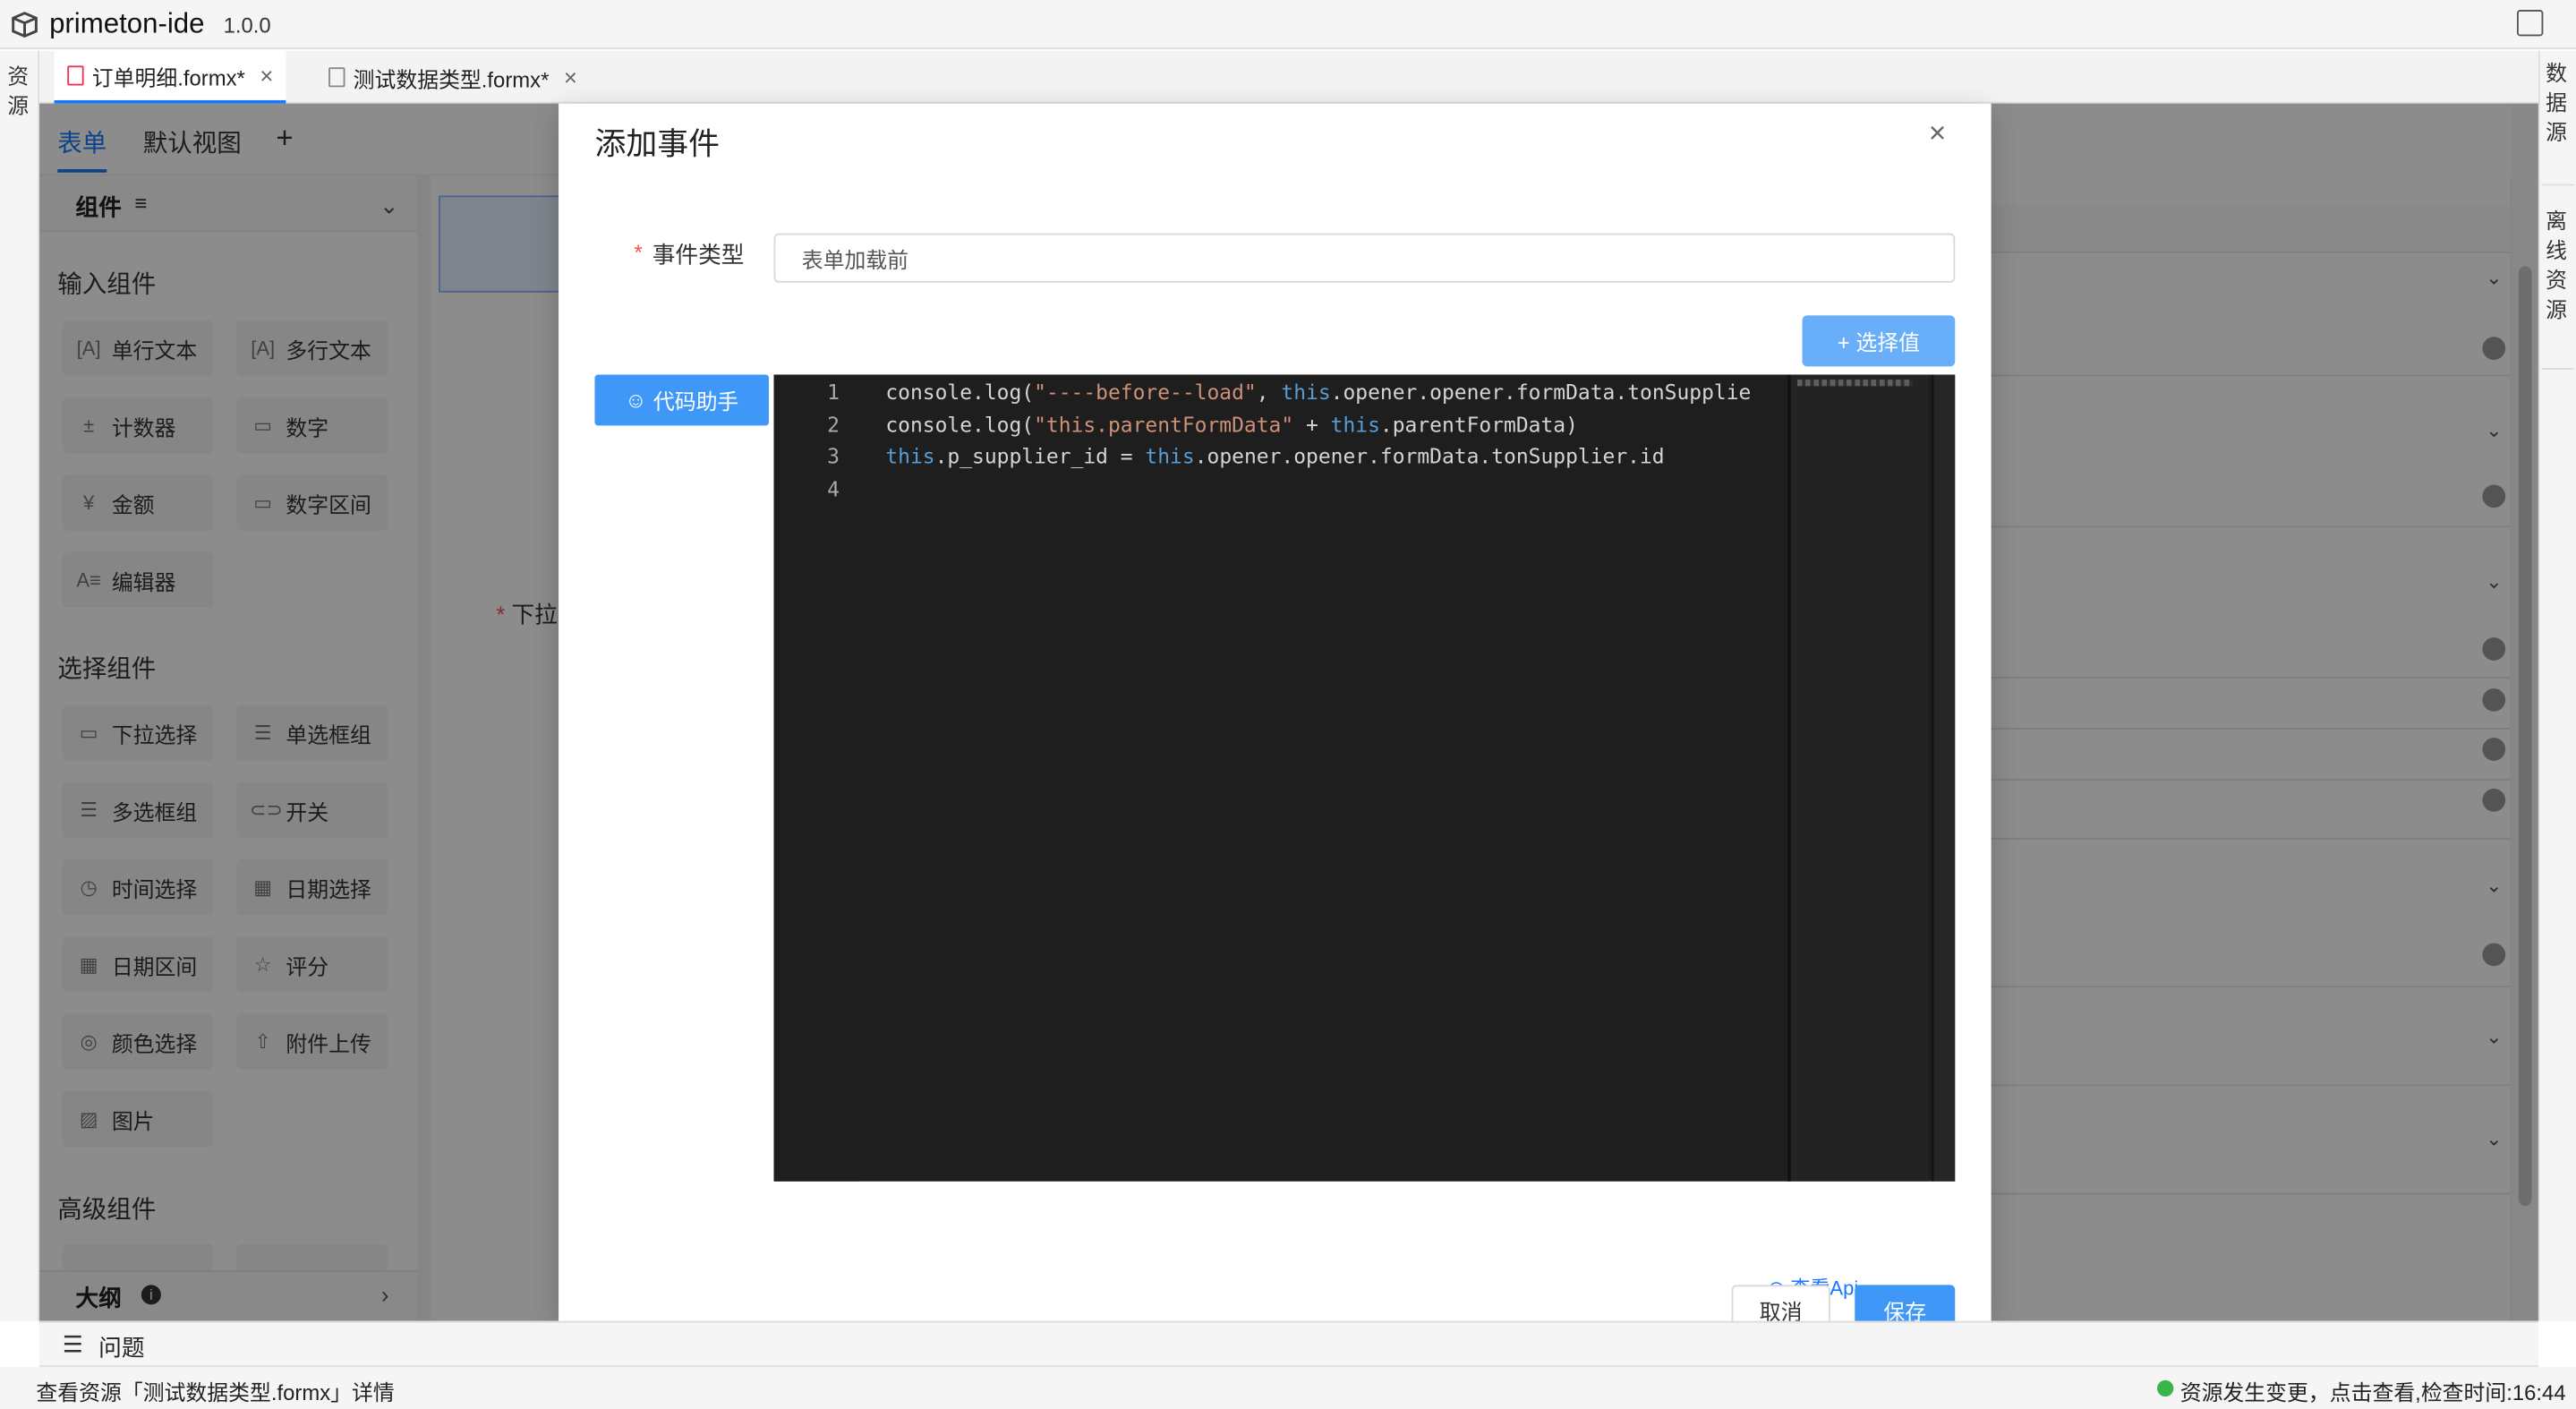 The image size is (2576, 1409). What do you see at coordinates (833, 392) in the screenshot?
I see `line-number: 1` at bounding box center [833, 392].